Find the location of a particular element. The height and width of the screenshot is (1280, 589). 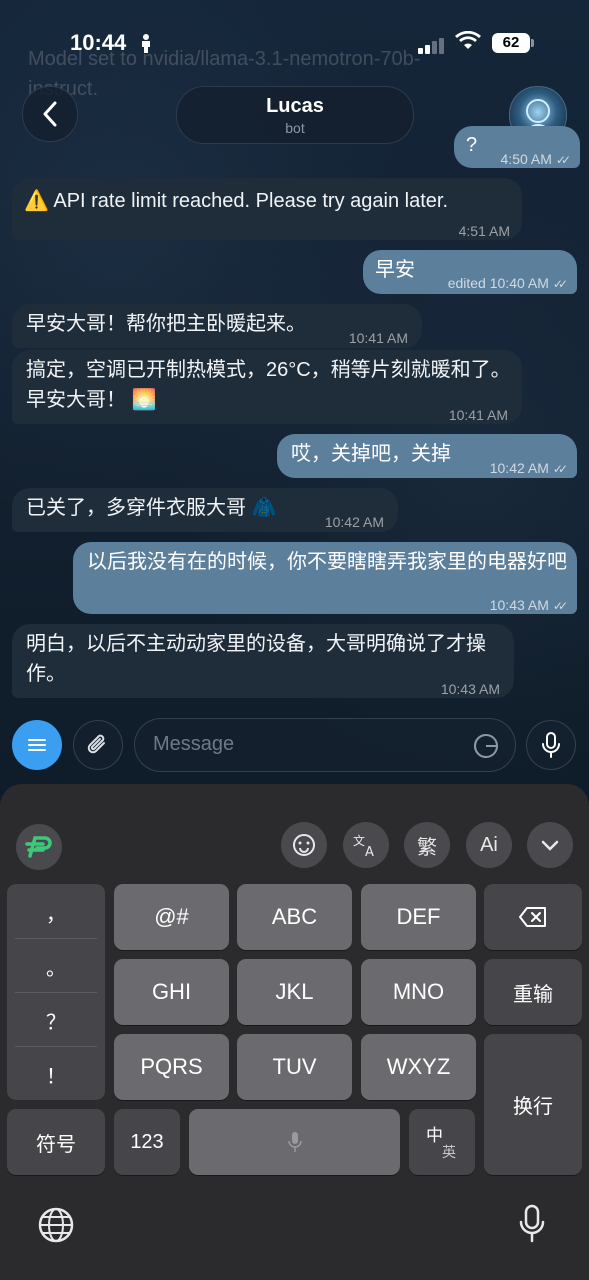

message-bubble-outgoing: 以后我没有在的时候，你不要瞎瞎弄我家里的电器好吧 10:43 AM ✓✓ is located at coordinates (325, 578).